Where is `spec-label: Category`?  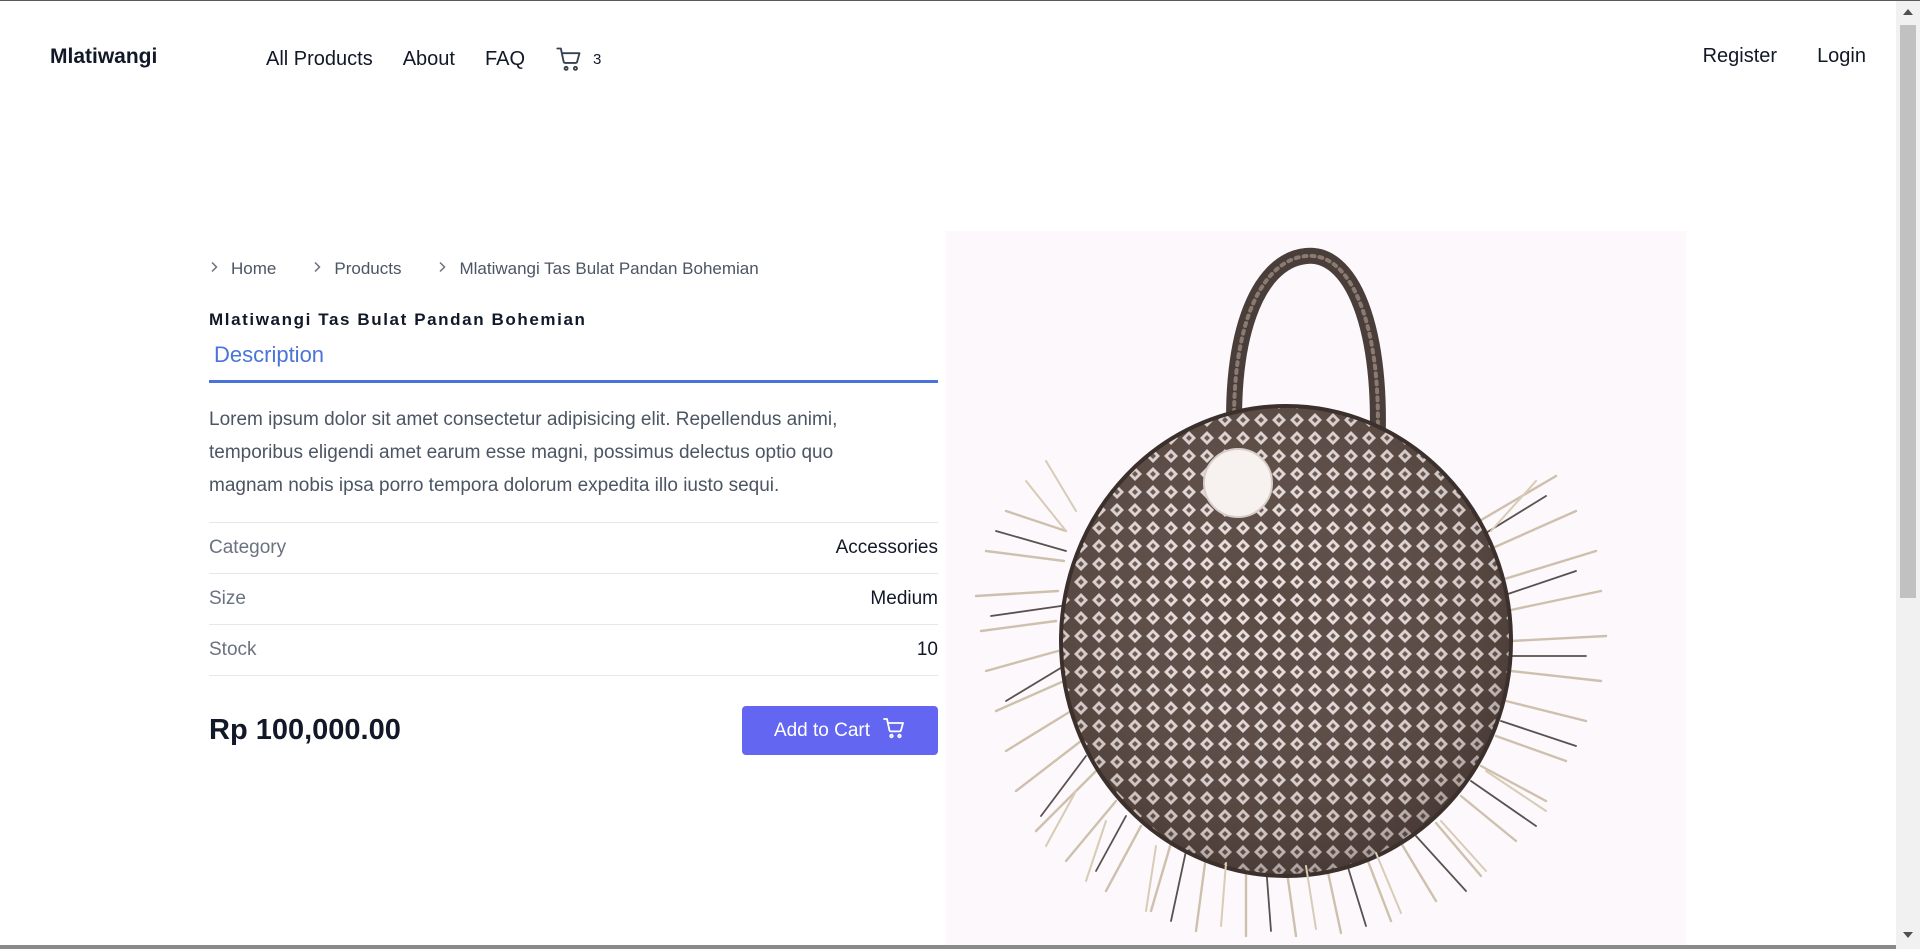
spec-label: Category is located at coordinates (248, 547).